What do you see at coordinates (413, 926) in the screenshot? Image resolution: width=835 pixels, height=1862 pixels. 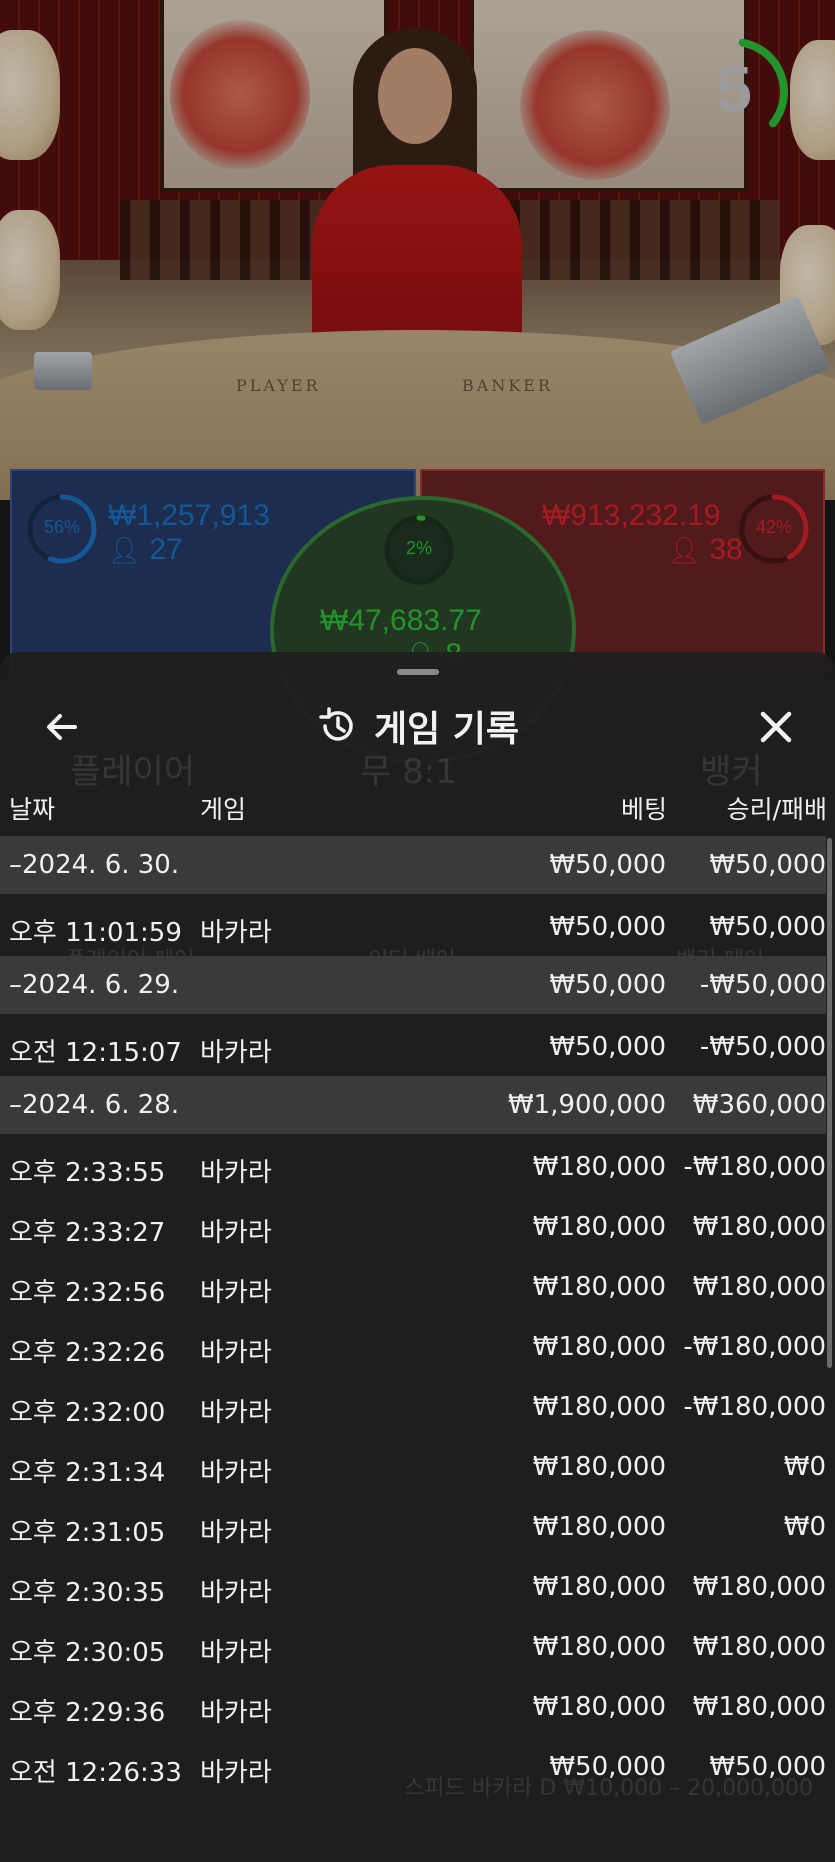 I see `history-round-row: 오후 11:01:59 바카라 ₩50,000 ₩50,000` at bounding box center [413, 926].